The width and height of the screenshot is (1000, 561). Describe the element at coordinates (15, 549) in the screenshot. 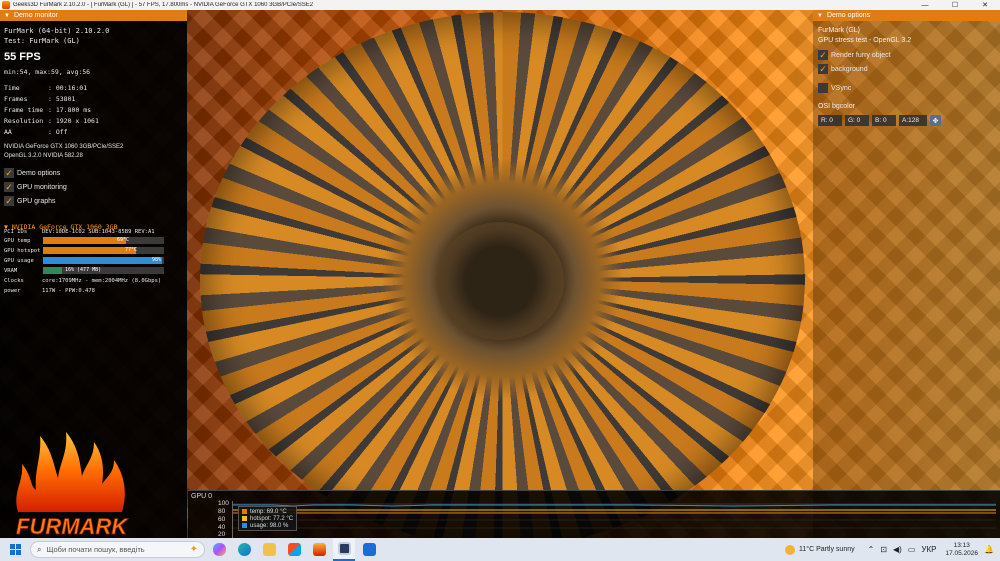

I see `start-button` at that location.